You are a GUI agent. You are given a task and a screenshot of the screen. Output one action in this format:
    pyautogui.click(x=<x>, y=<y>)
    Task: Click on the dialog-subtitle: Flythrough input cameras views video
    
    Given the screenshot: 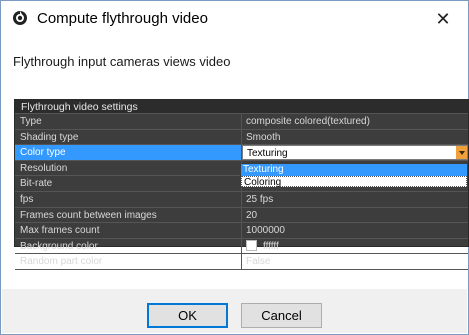 What is the action you would take?
    pyautogui.click(x=122, y=61)
    